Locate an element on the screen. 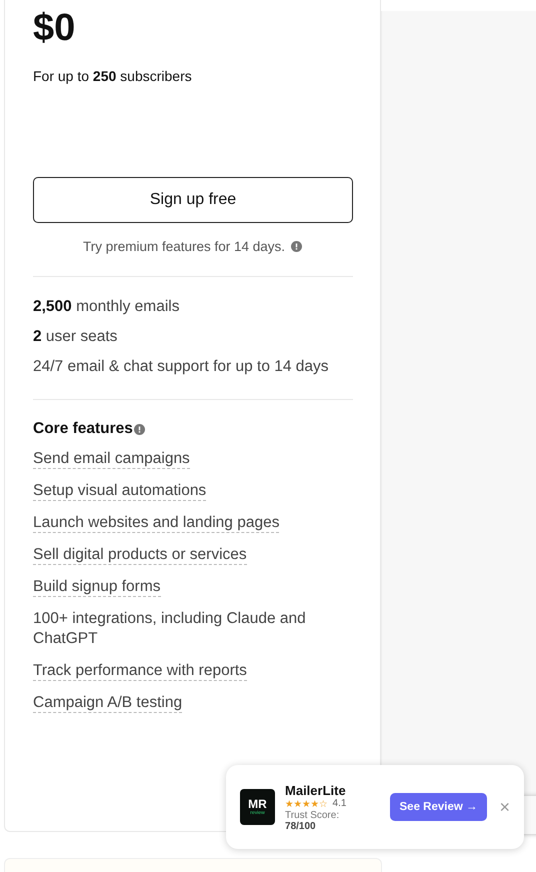 The image size is (536, 872). feature-link: Setup visual automations is located at coordinates (119, 491).